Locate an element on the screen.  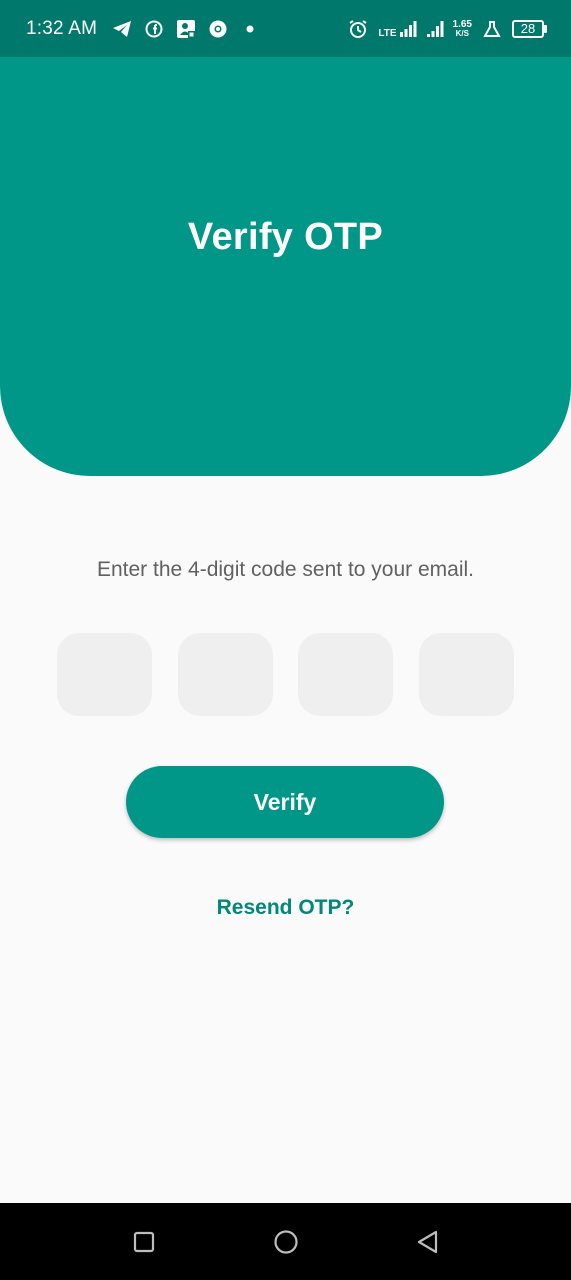
verify-button: Verify is located at coordinates (285, 802).